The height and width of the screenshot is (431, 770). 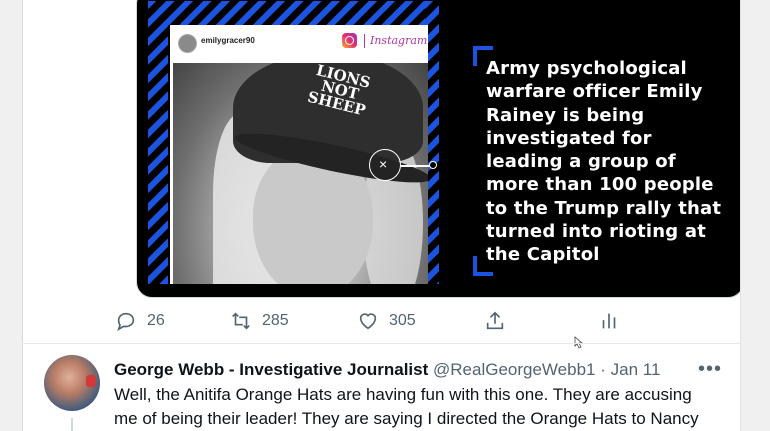 I want to click on reply-icon, so click(x=126, y=322).